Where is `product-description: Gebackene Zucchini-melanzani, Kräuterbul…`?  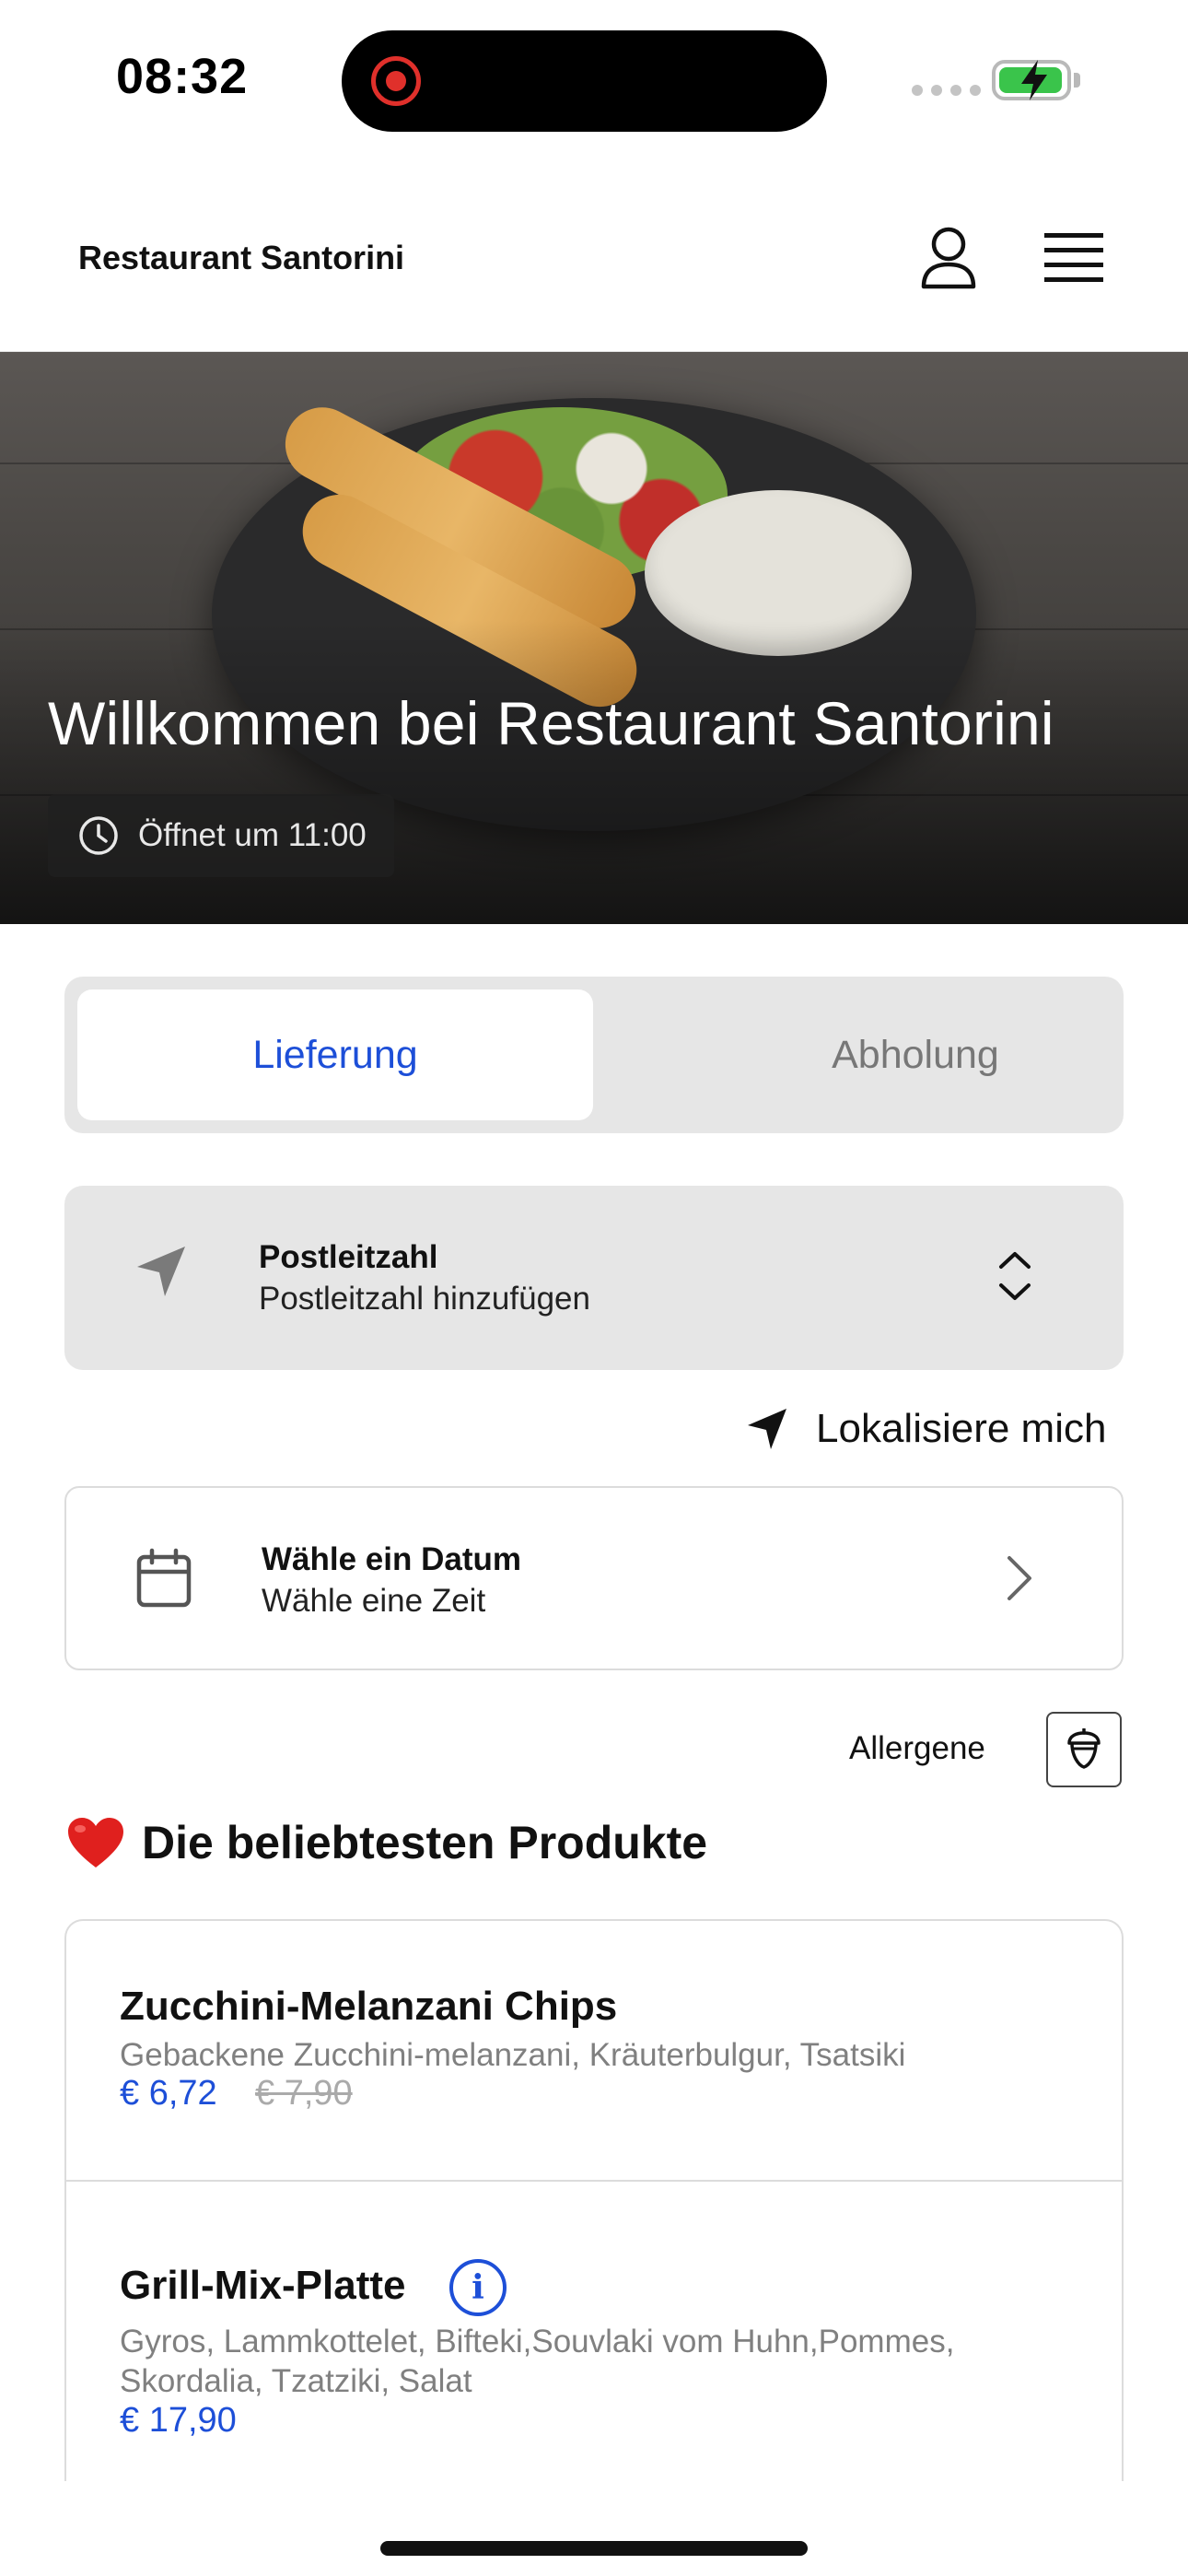 product-description: Gebackene Zucchini-melanzani, Kräuterbul… is located at coordinates (513, 2055).